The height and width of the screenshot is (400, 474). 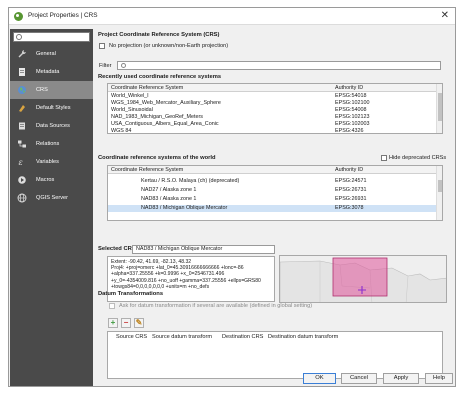 I want to click on sidebar-item-relations: Relations, so click(x=51, y=144).